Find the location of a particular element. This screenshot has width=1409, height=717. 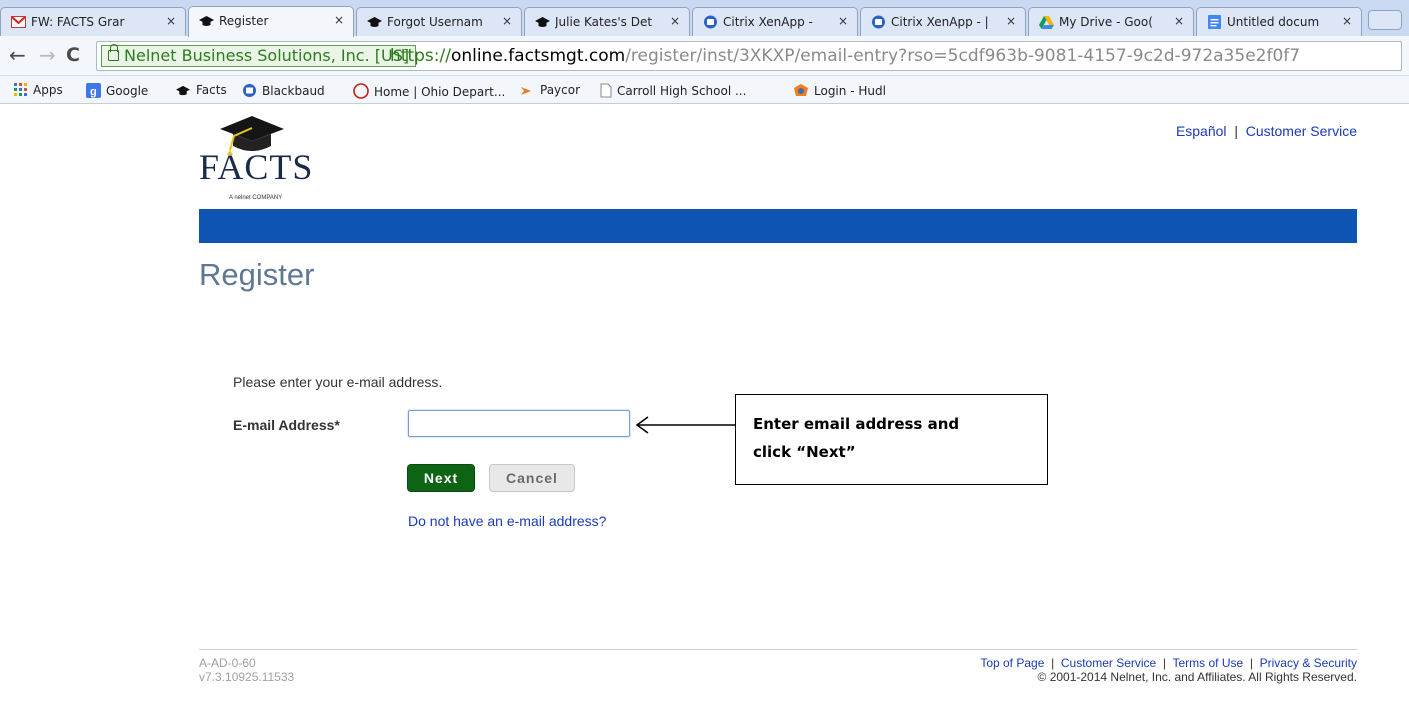

email-label: E-mail Address* is located at coordinates (286, 425).